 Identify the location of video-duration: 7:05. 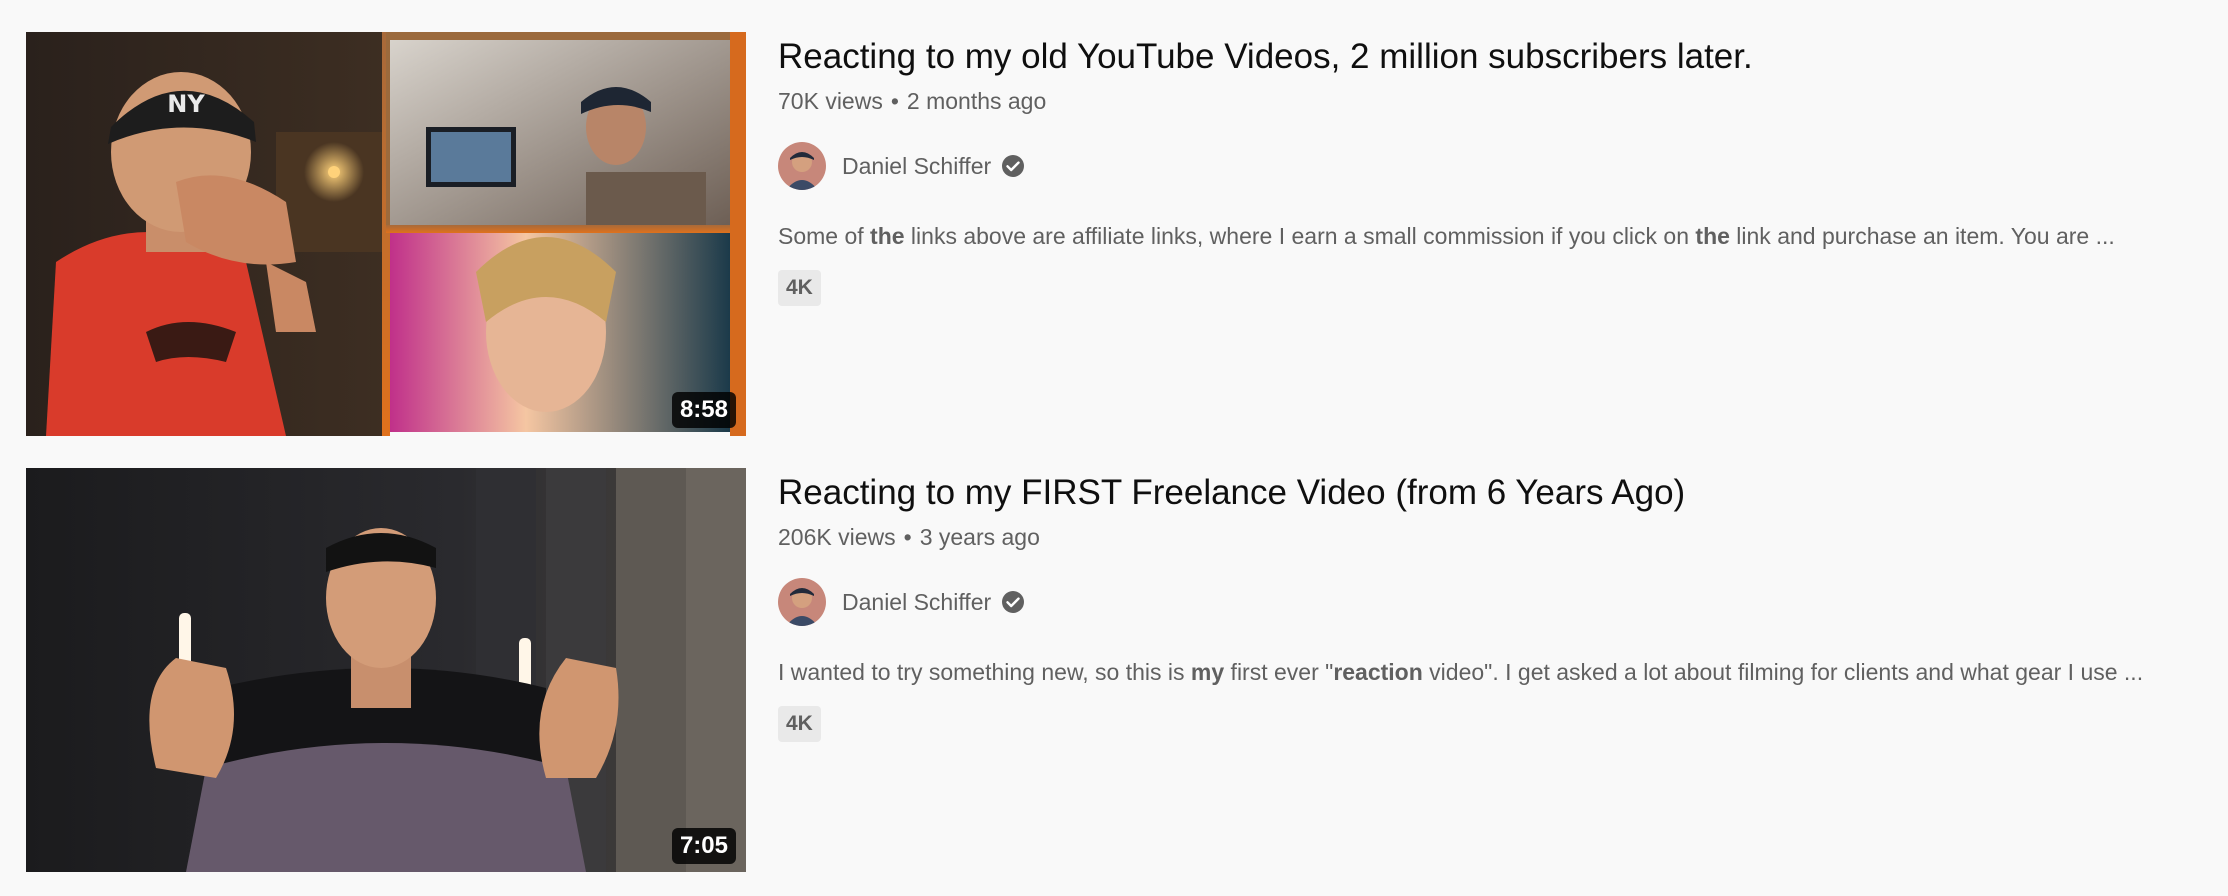
(703, 846).